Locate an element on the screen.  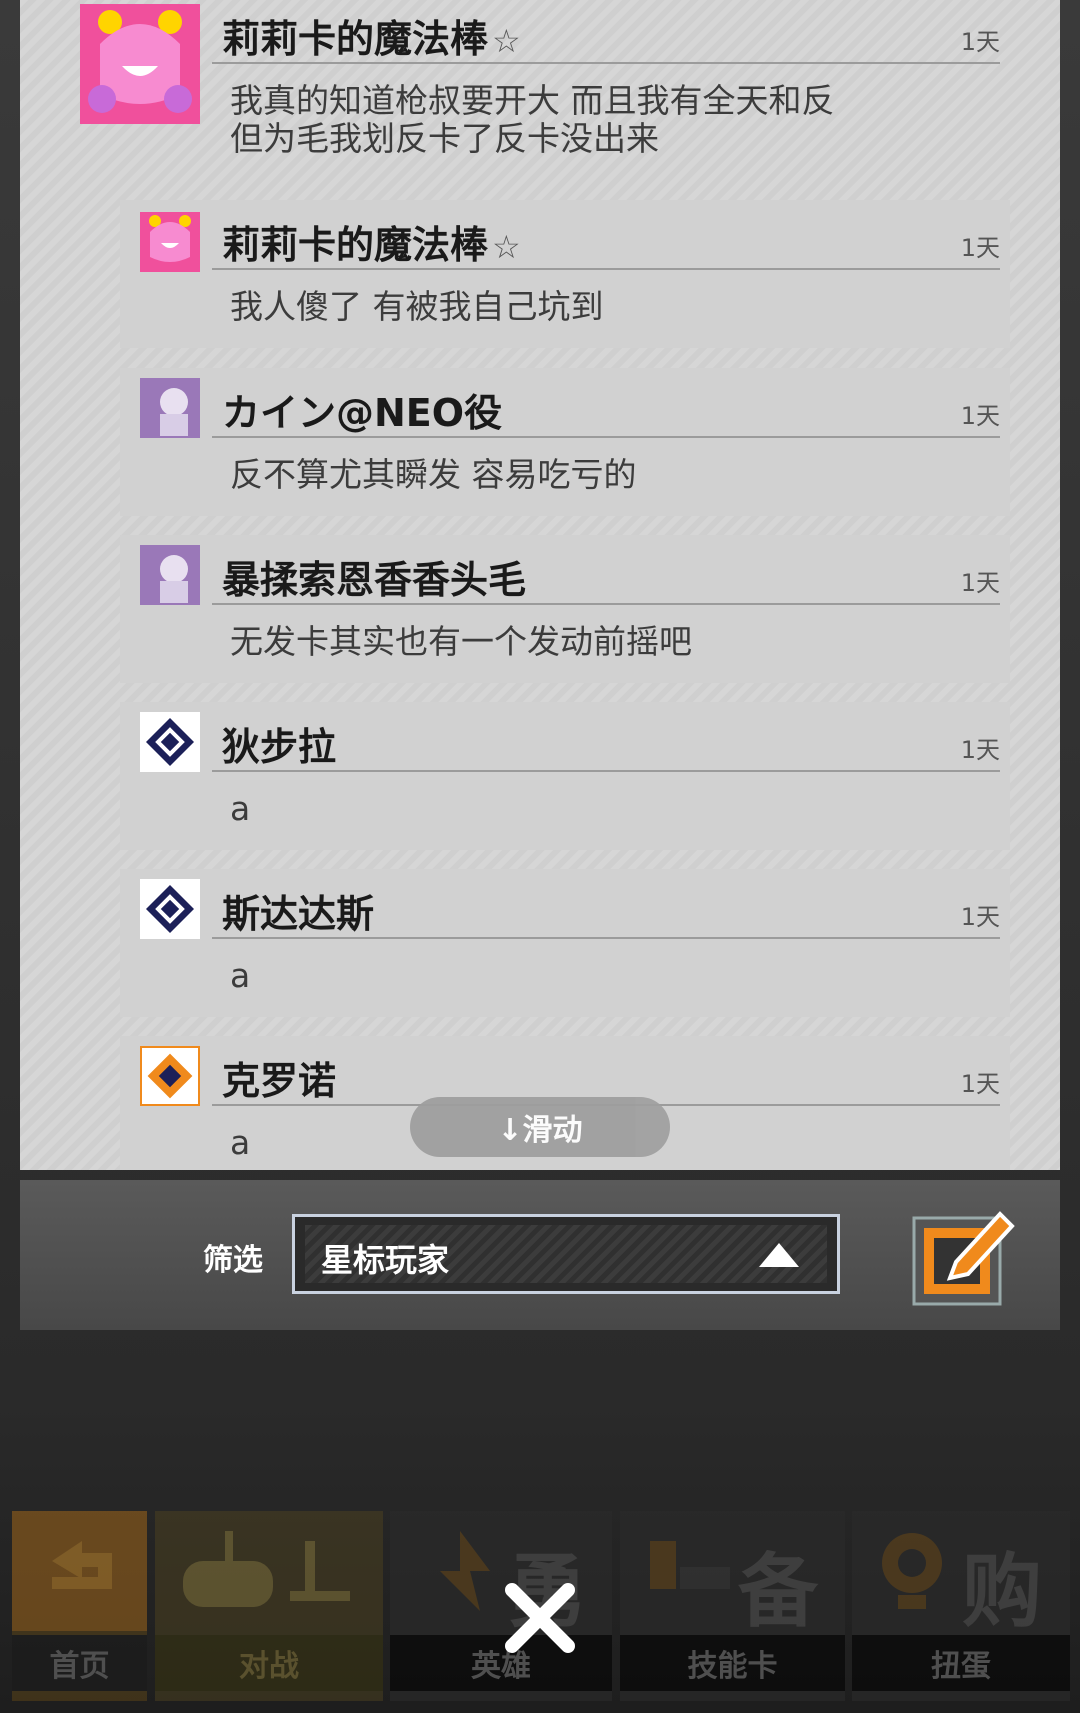
filter-label: 筛选 is located at coordinates (233, 1260).